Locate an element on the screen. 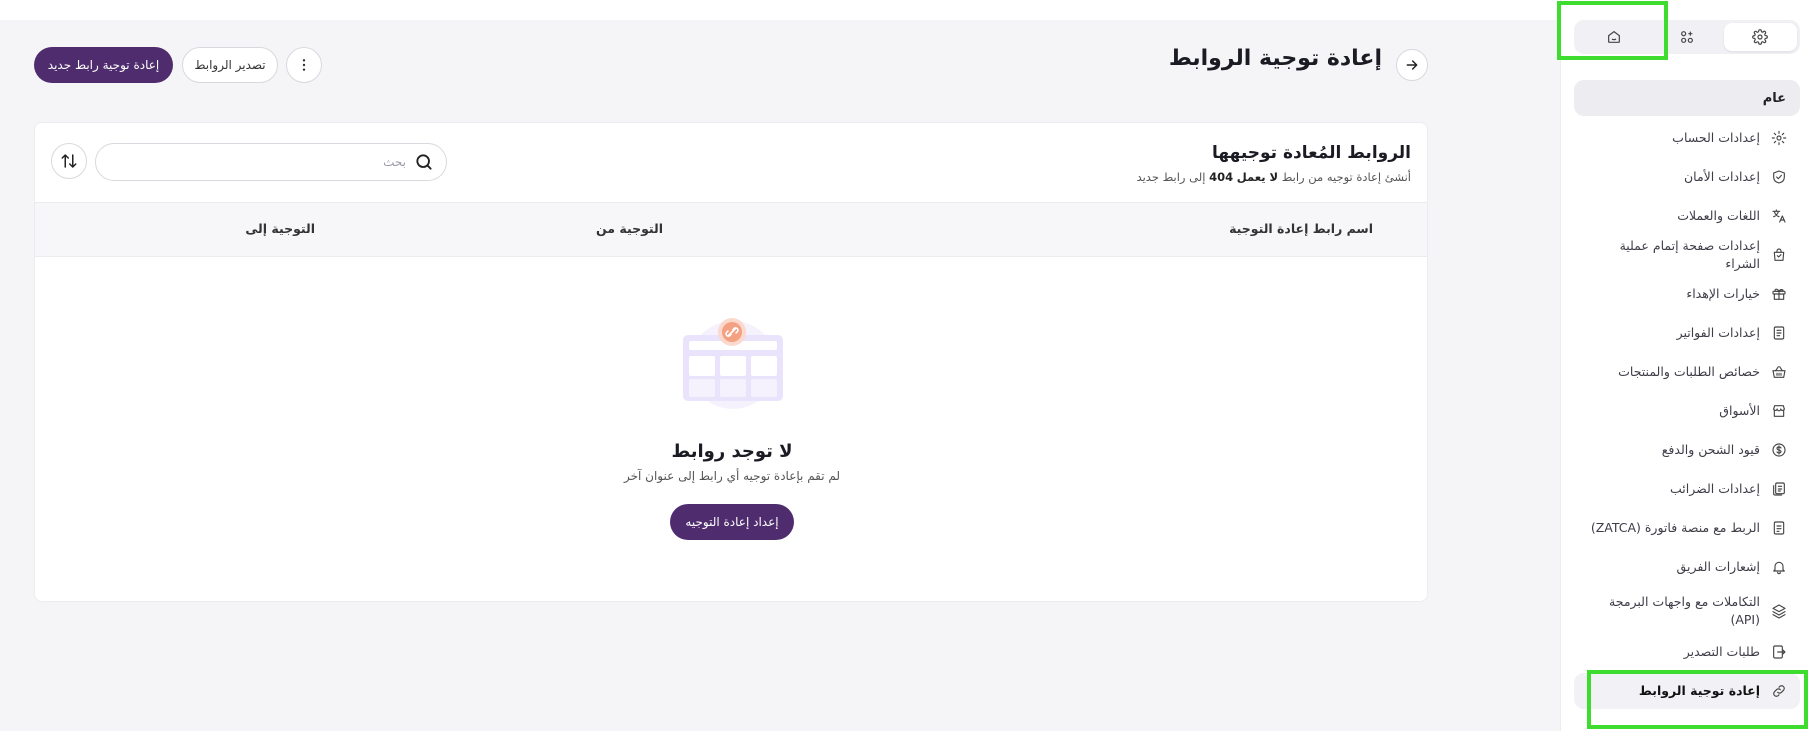 This screenshot has width=1810, height=731. sidebar-item-gift: خيارات الإهداء is located at coordinates (1687, 294).